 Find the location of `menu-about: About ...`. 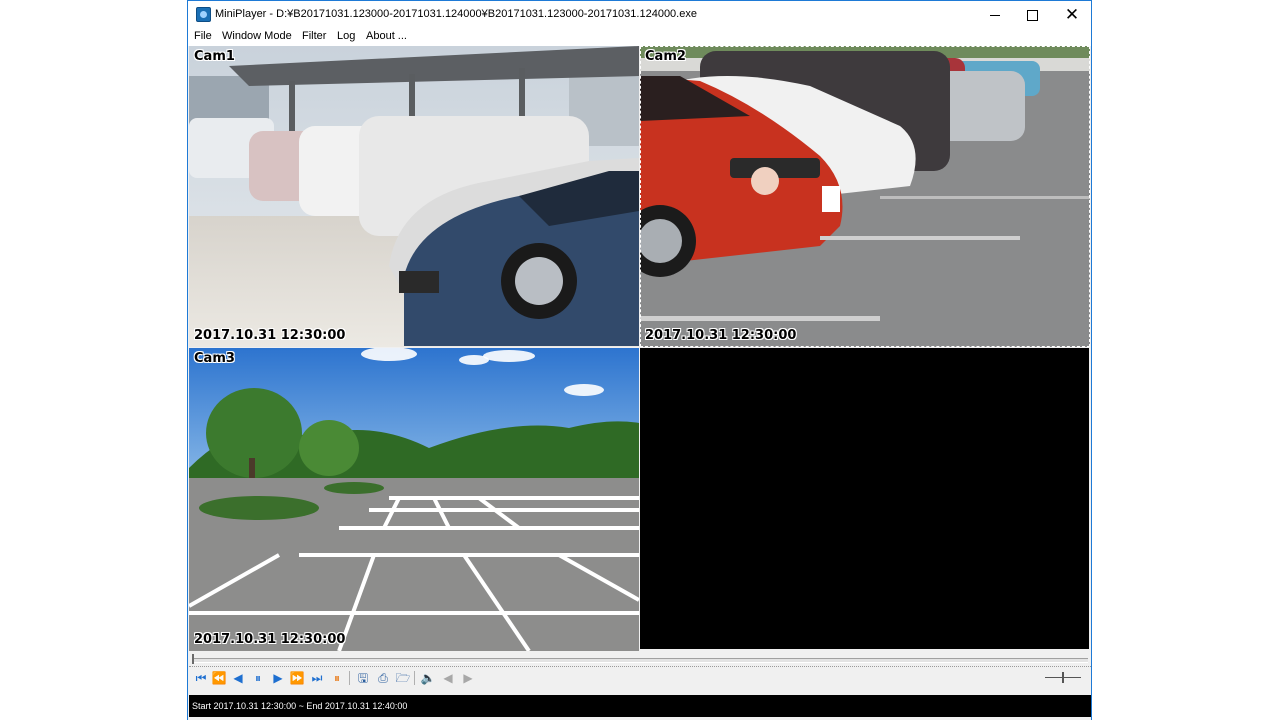

menu-about: About ... is located at coordinates (386, 36).